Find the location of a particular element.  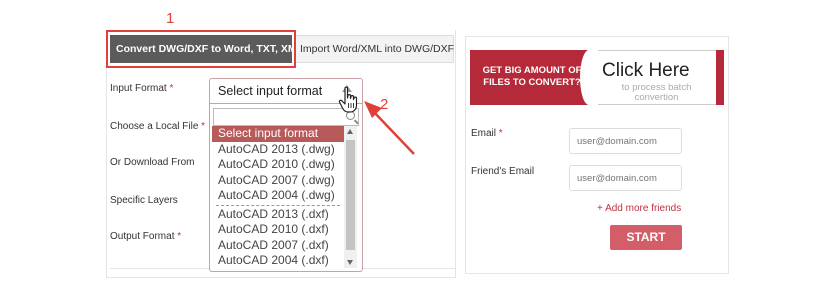

specific-layers-label-text: Specific Layers is located at coordinates (144, 200).